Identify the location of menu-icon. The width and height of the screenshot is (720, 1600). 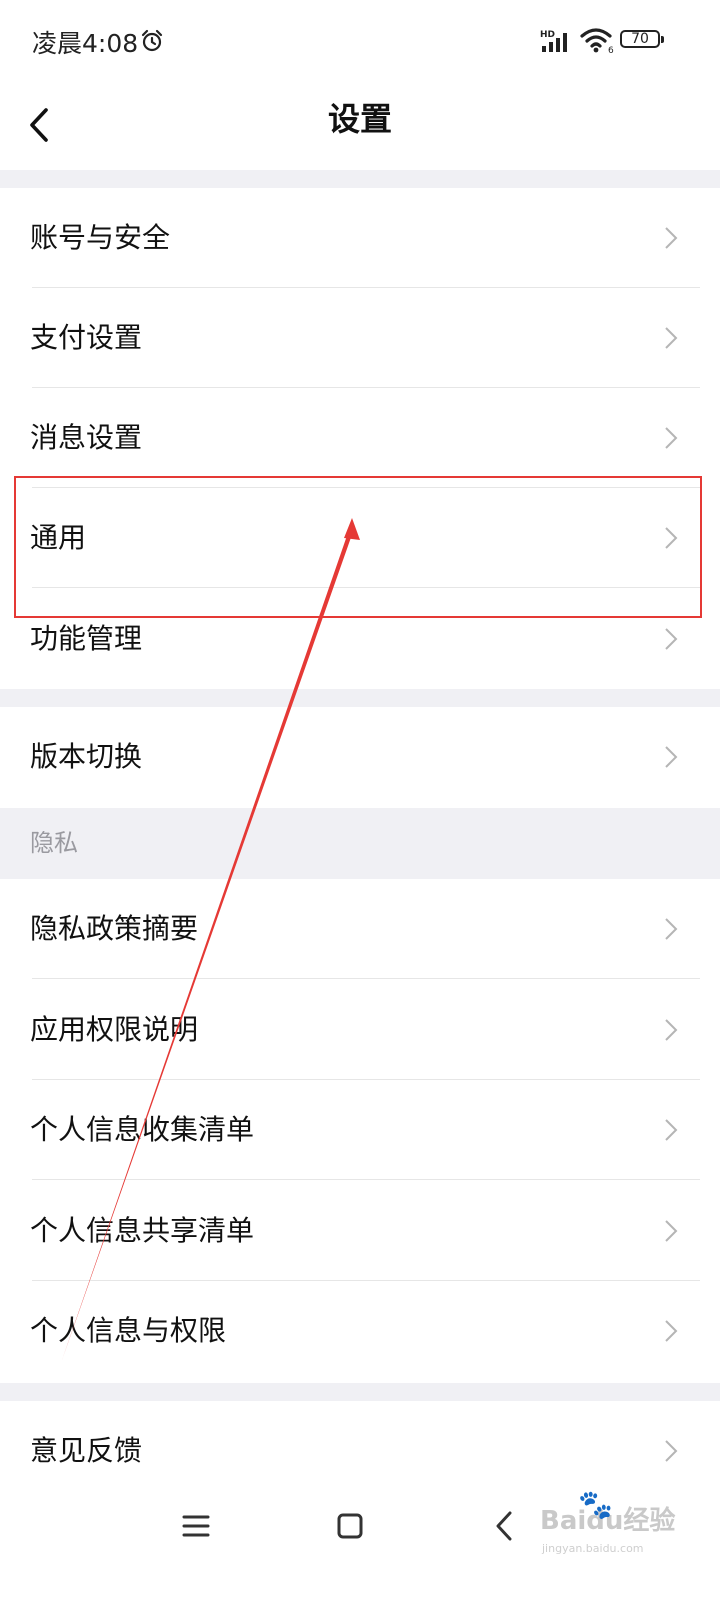
(196, 1526).